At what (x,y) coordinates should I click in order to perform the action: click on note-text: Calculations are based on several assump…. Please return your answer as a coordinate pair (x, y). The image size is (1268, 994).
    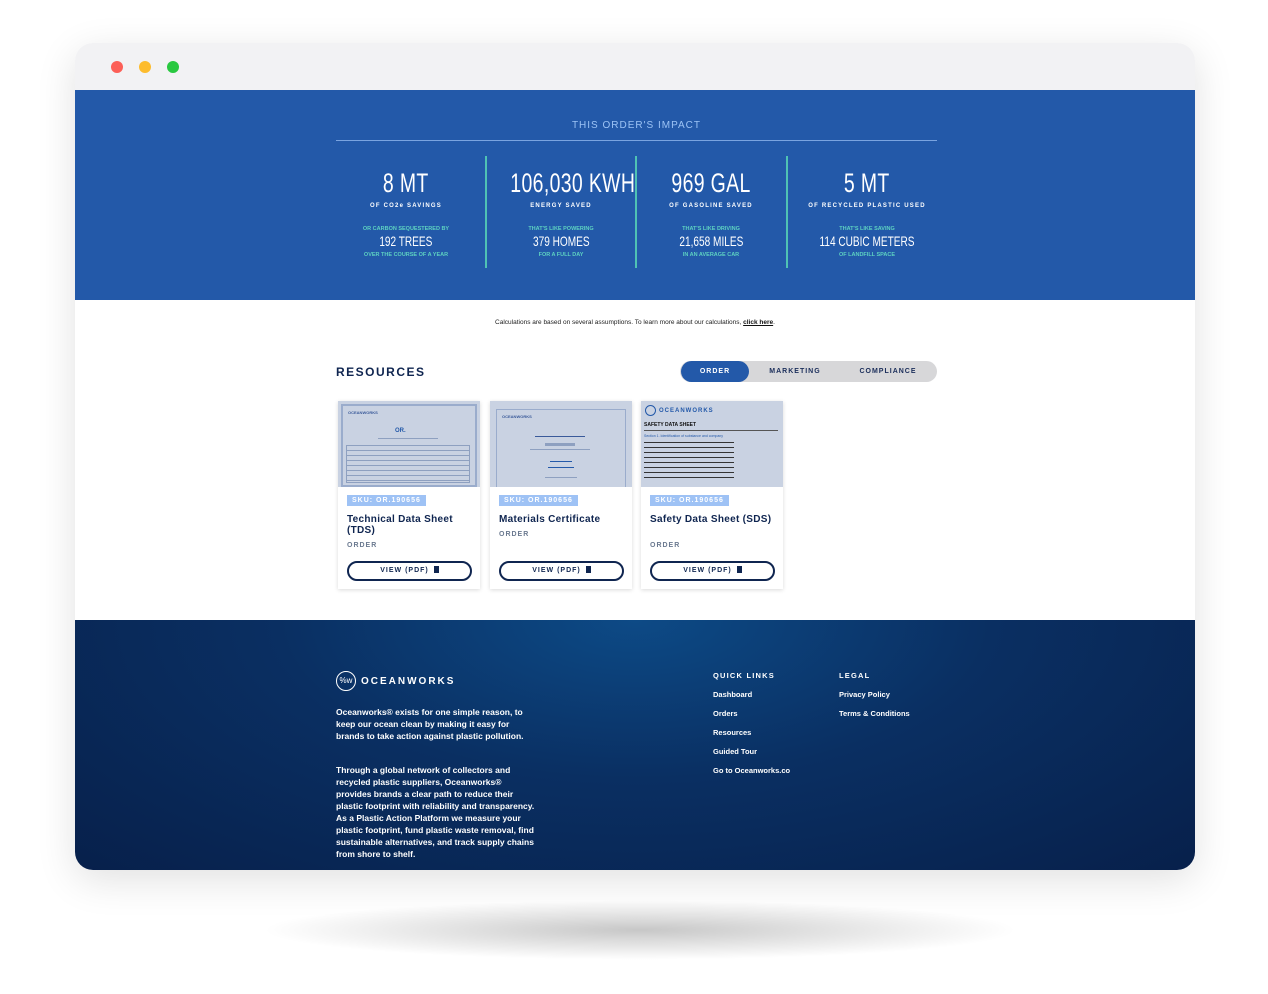
    Looking at the image, I should click on (619, 322).